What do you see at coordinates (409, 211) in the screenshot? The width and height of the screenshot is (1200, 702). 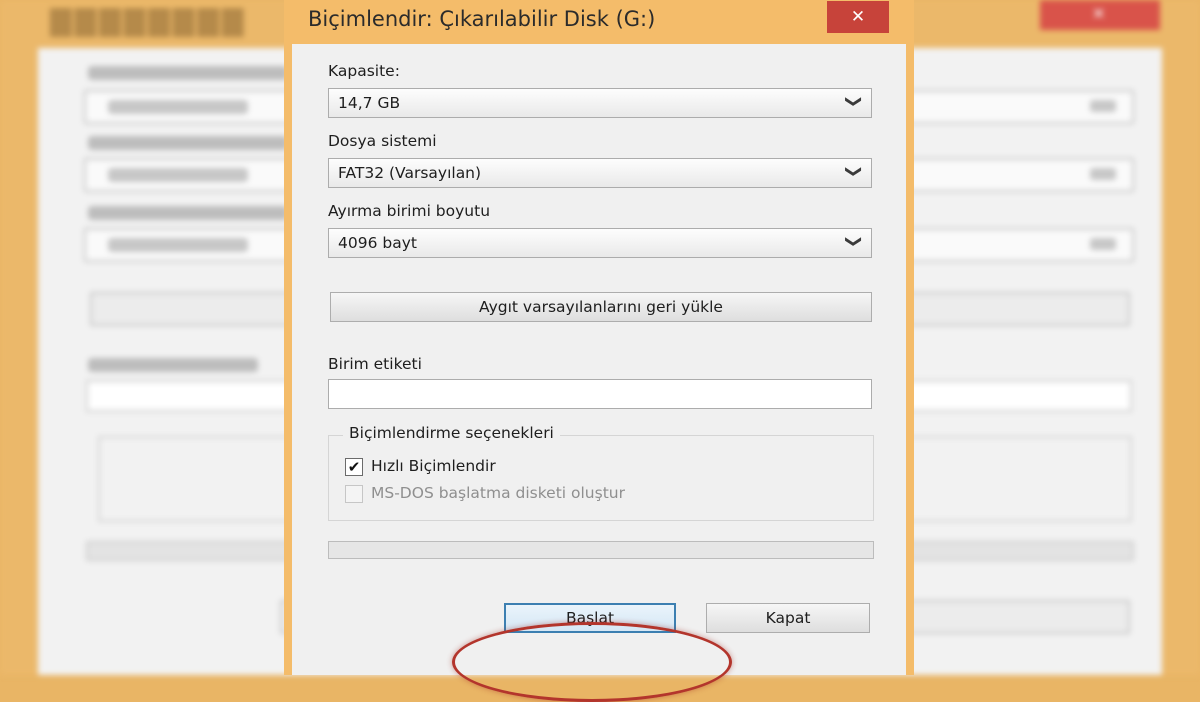 I see `allocation-unit-label: Ayırma birimi boyutu` at bounding box center [409, 211].